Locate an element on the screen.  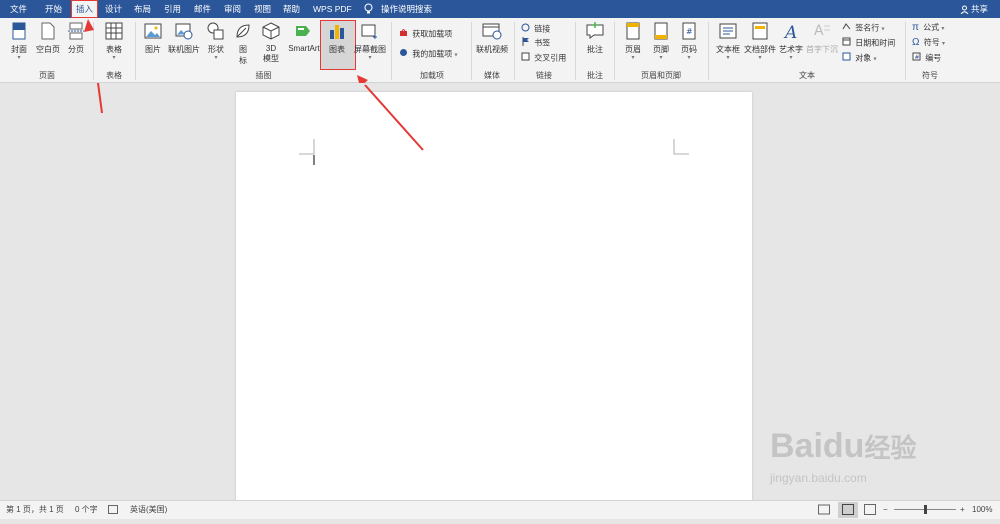
tab-insert: 插入 is located at coordinates (85, 9).